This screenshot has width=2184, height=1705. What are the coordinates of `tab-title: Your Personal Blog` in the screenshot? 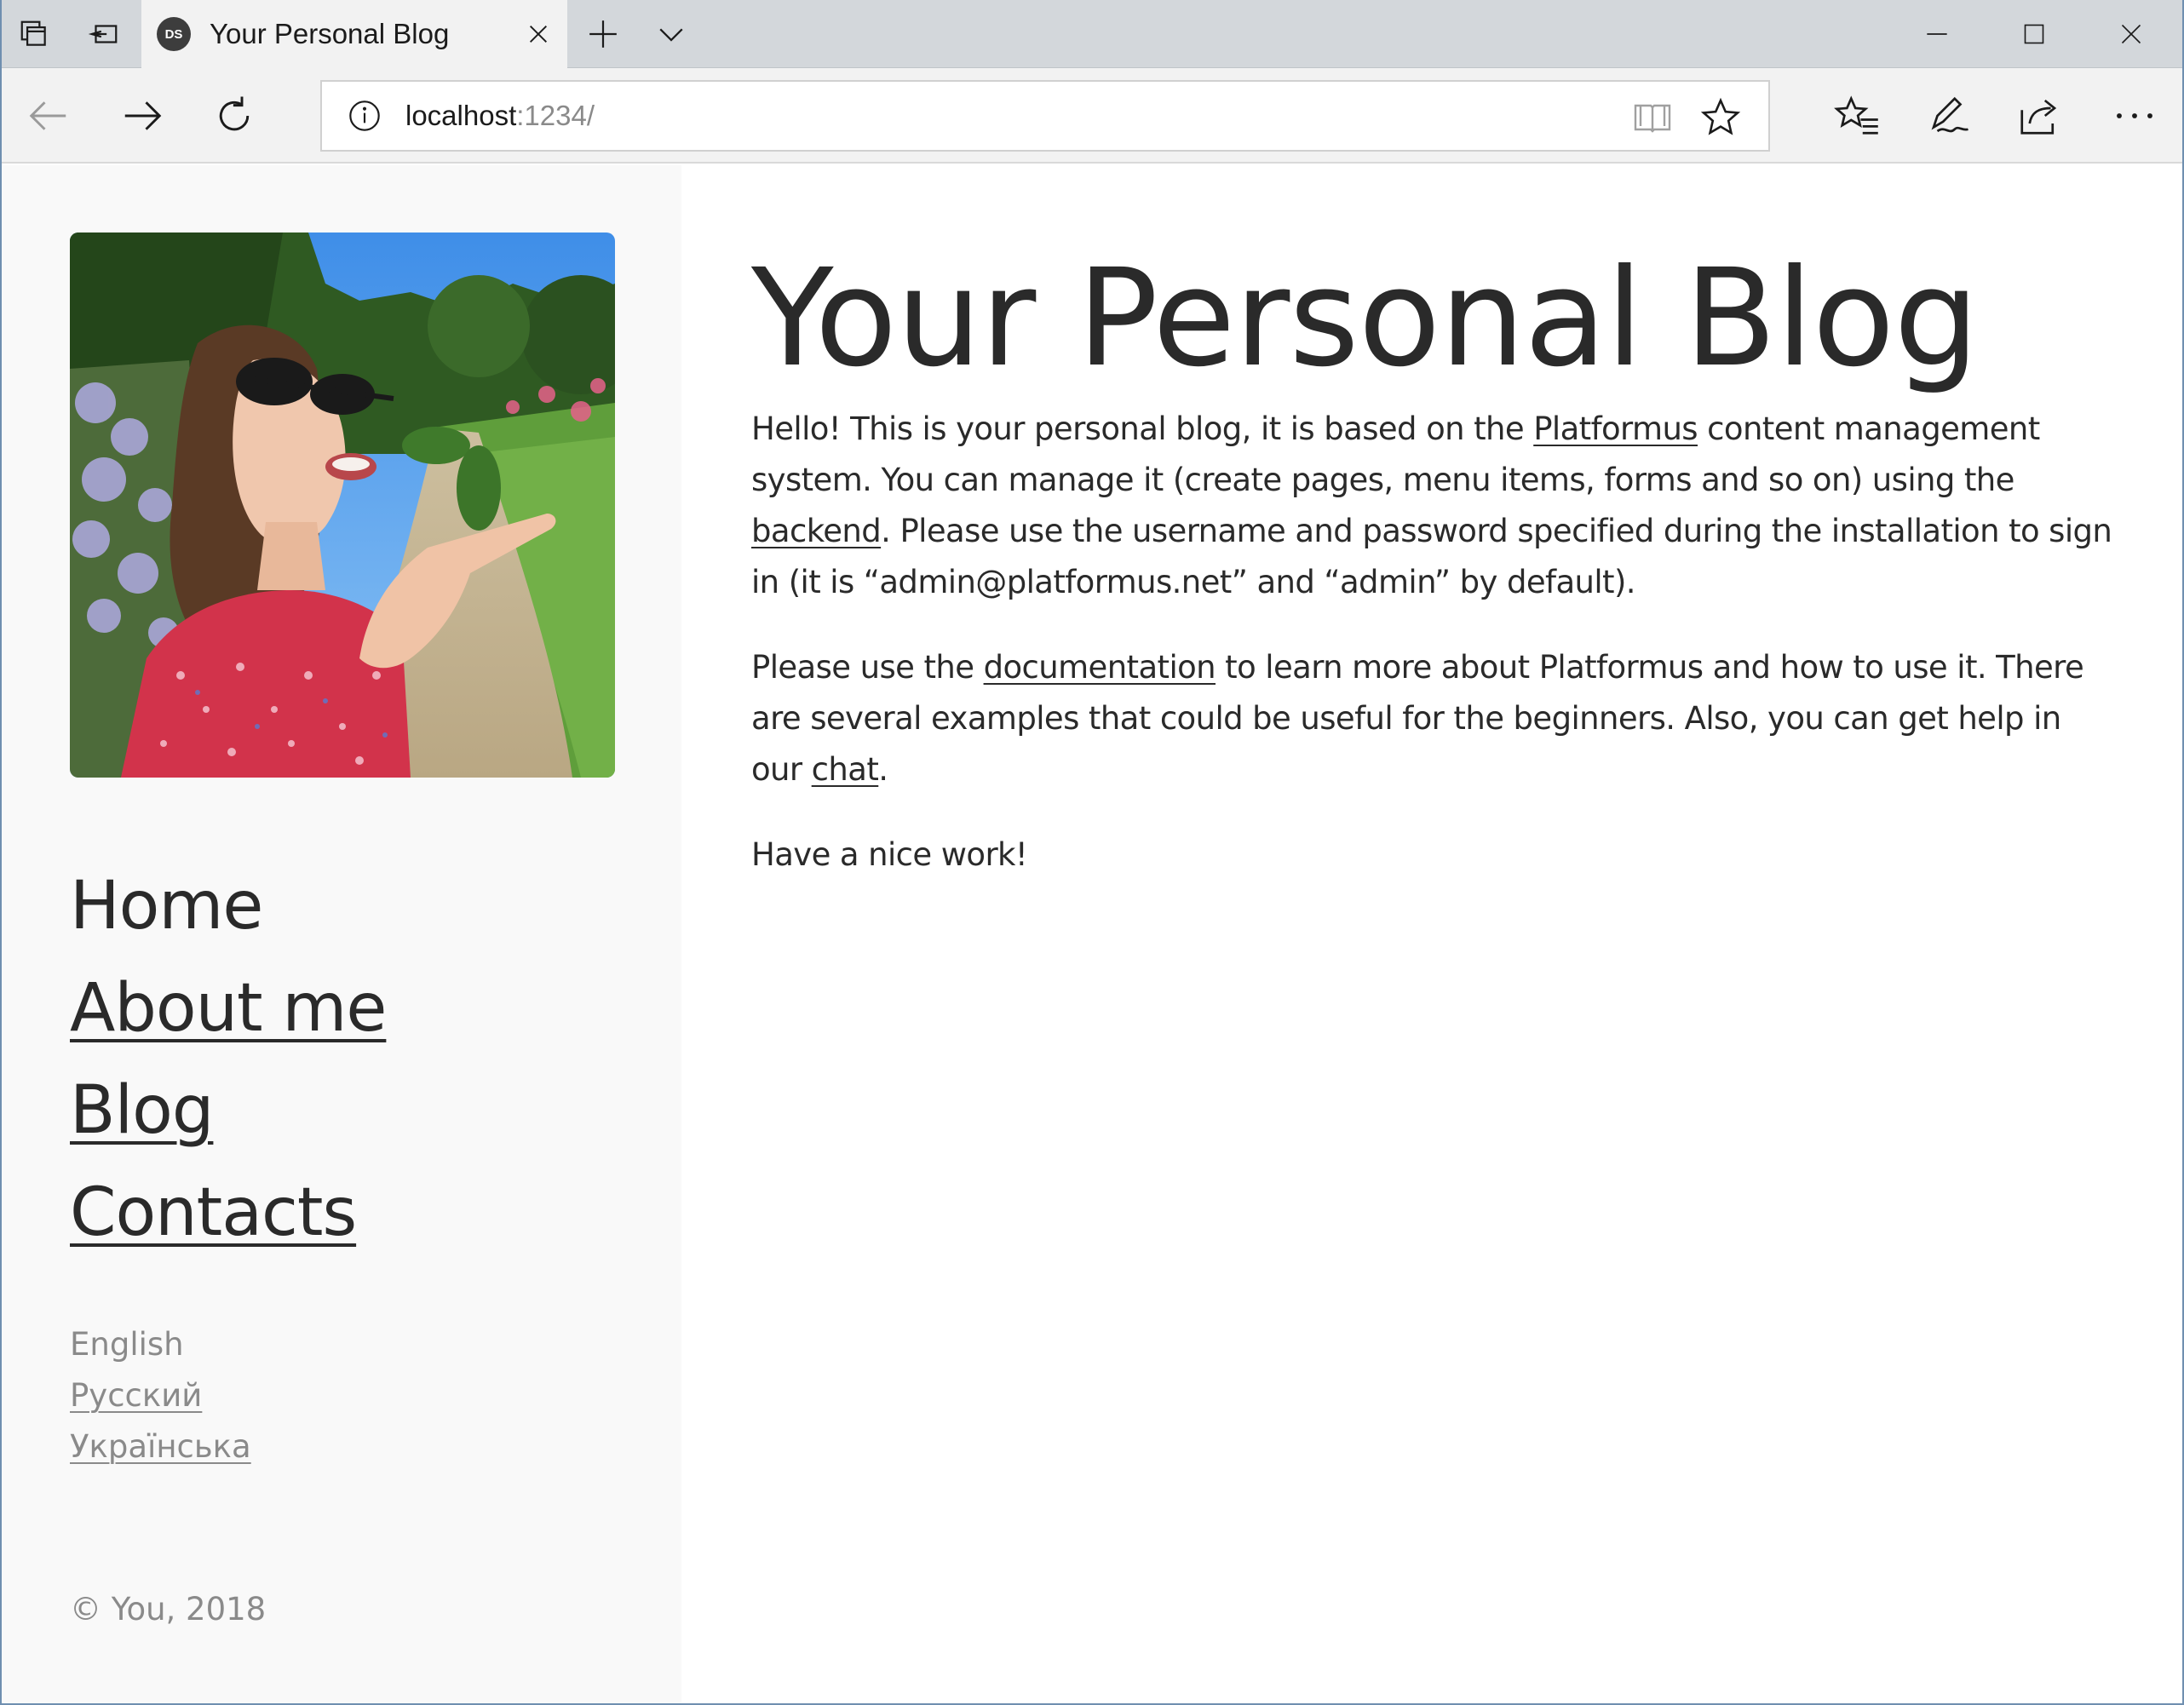 It's located at (330, 33).